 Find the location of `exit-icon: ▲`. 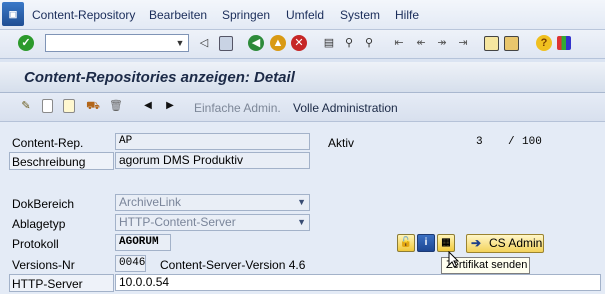

exit-icon: ▲ is located at coordinates (278, 43).